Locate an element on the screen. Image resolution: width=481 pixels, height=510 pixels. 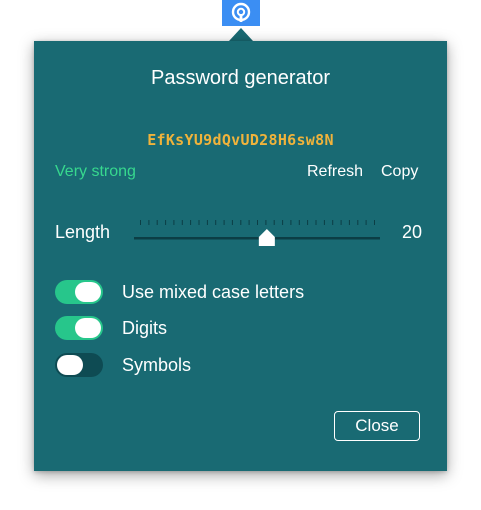
length-label: Length is located at coordinates (83, 232).